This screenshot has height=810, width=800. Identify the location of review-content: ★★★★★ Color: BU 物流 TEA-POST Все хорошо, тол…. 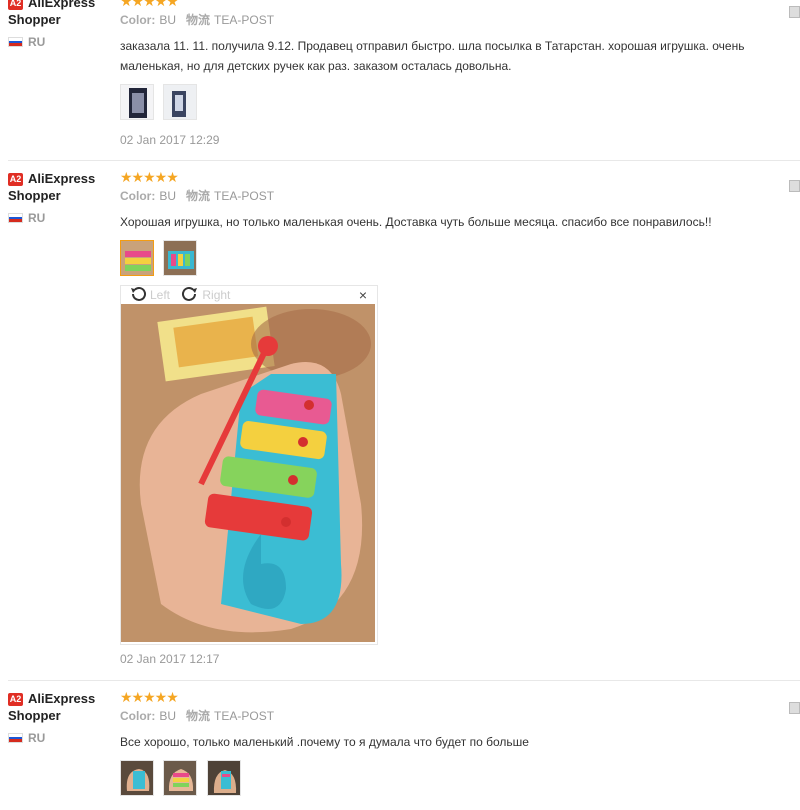
(445, 744).